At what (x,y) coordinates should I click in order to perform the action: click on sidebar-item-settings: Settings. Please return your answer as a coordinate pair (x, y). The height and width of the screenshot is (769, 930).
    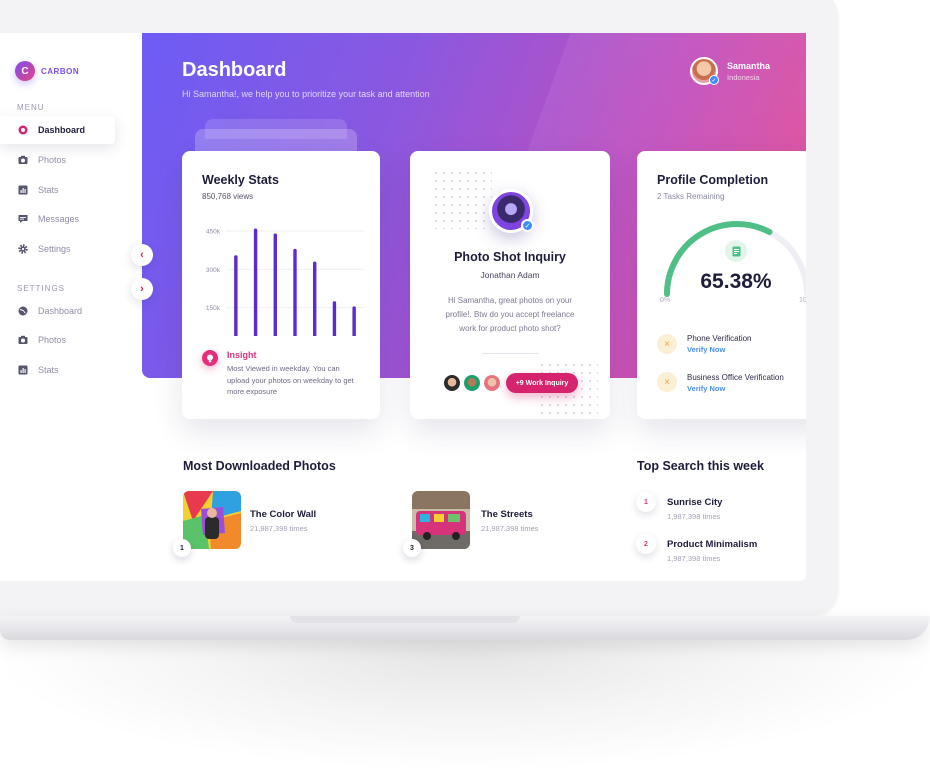
    Looking at the image, I should click on (57, 249).